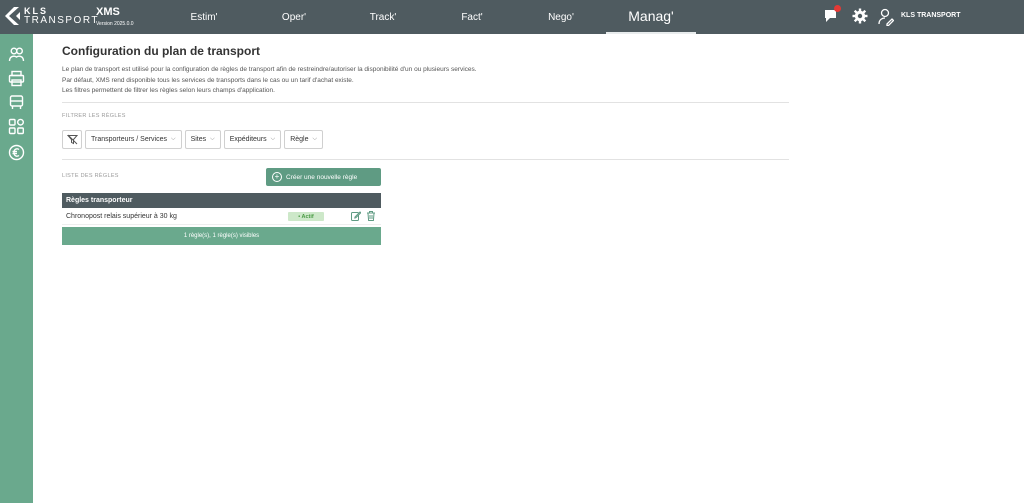  What do you see at coordinates (837, 8) in the screenshot?
I see `notification-dot` at bounding box center [837, 8].